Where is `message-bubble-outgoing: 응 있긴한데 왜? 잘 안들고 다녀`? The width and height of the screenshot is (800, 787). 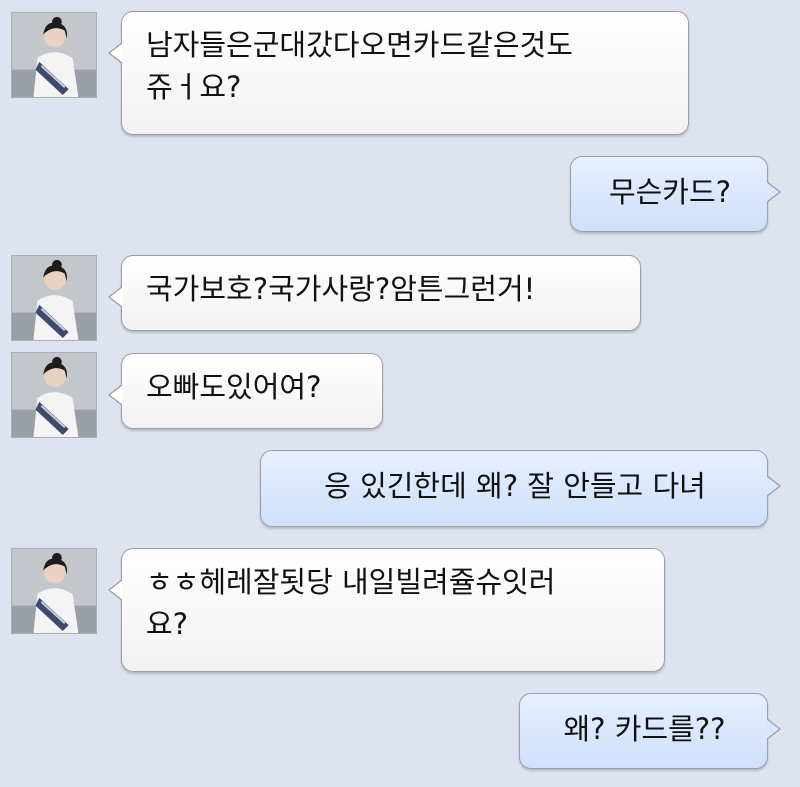 message-bubble-outgoing: 응 있긴한데 왜? 잘 안들고 다녀 is located at coordinates (520, 488).